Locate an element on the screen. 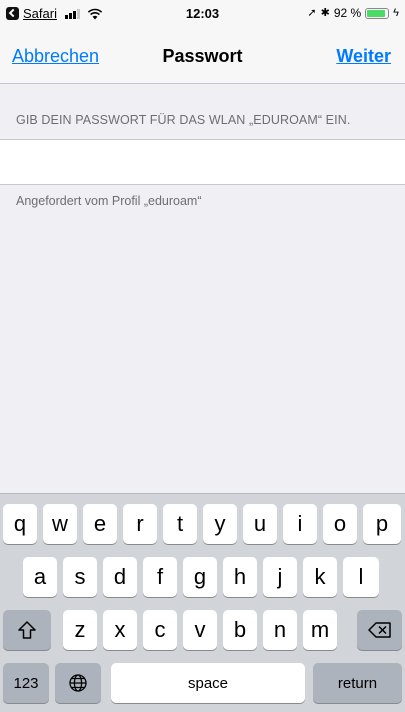 This screenshot has height=712, width=405. key-n: n is located at coordinates (280, 630).